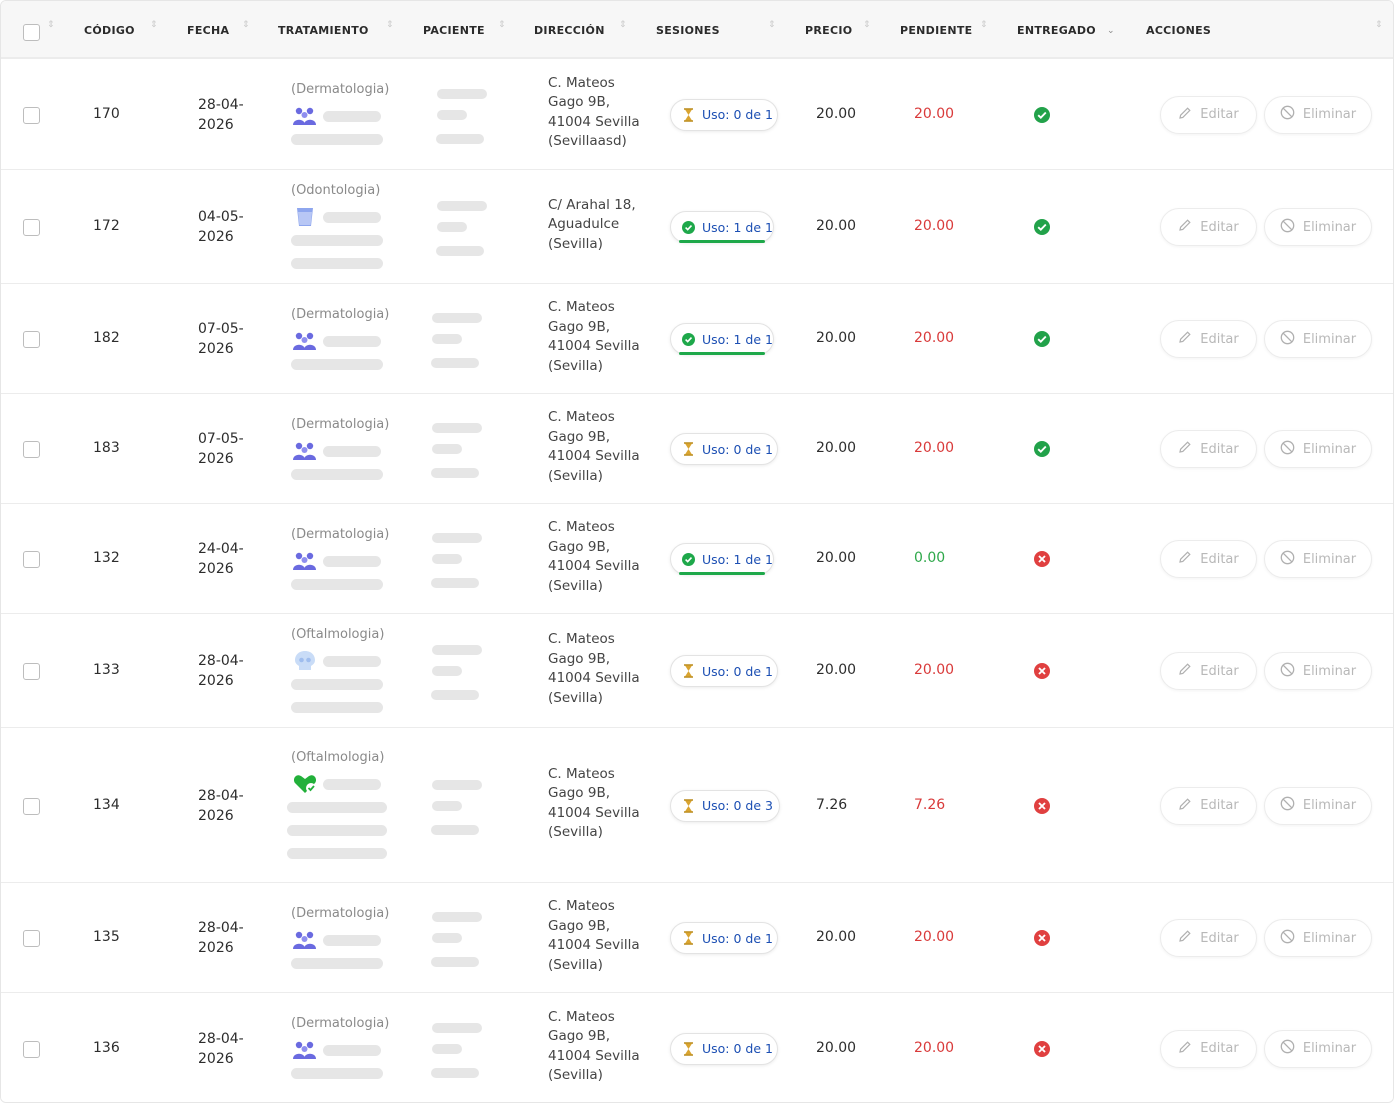 The height and width of the screenshot is (1103, 1394). I want to click on pencil-icon, so click(1189, 806).